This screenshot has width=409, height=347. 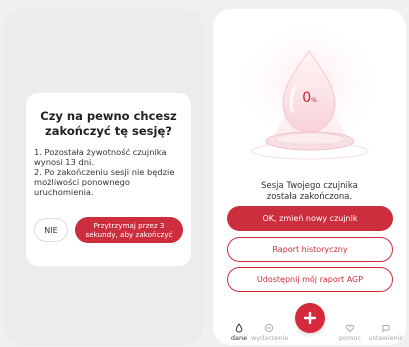 I want to click on session-message-line-1: Sesja Twojego czujnika, so click(x=309, y=186).